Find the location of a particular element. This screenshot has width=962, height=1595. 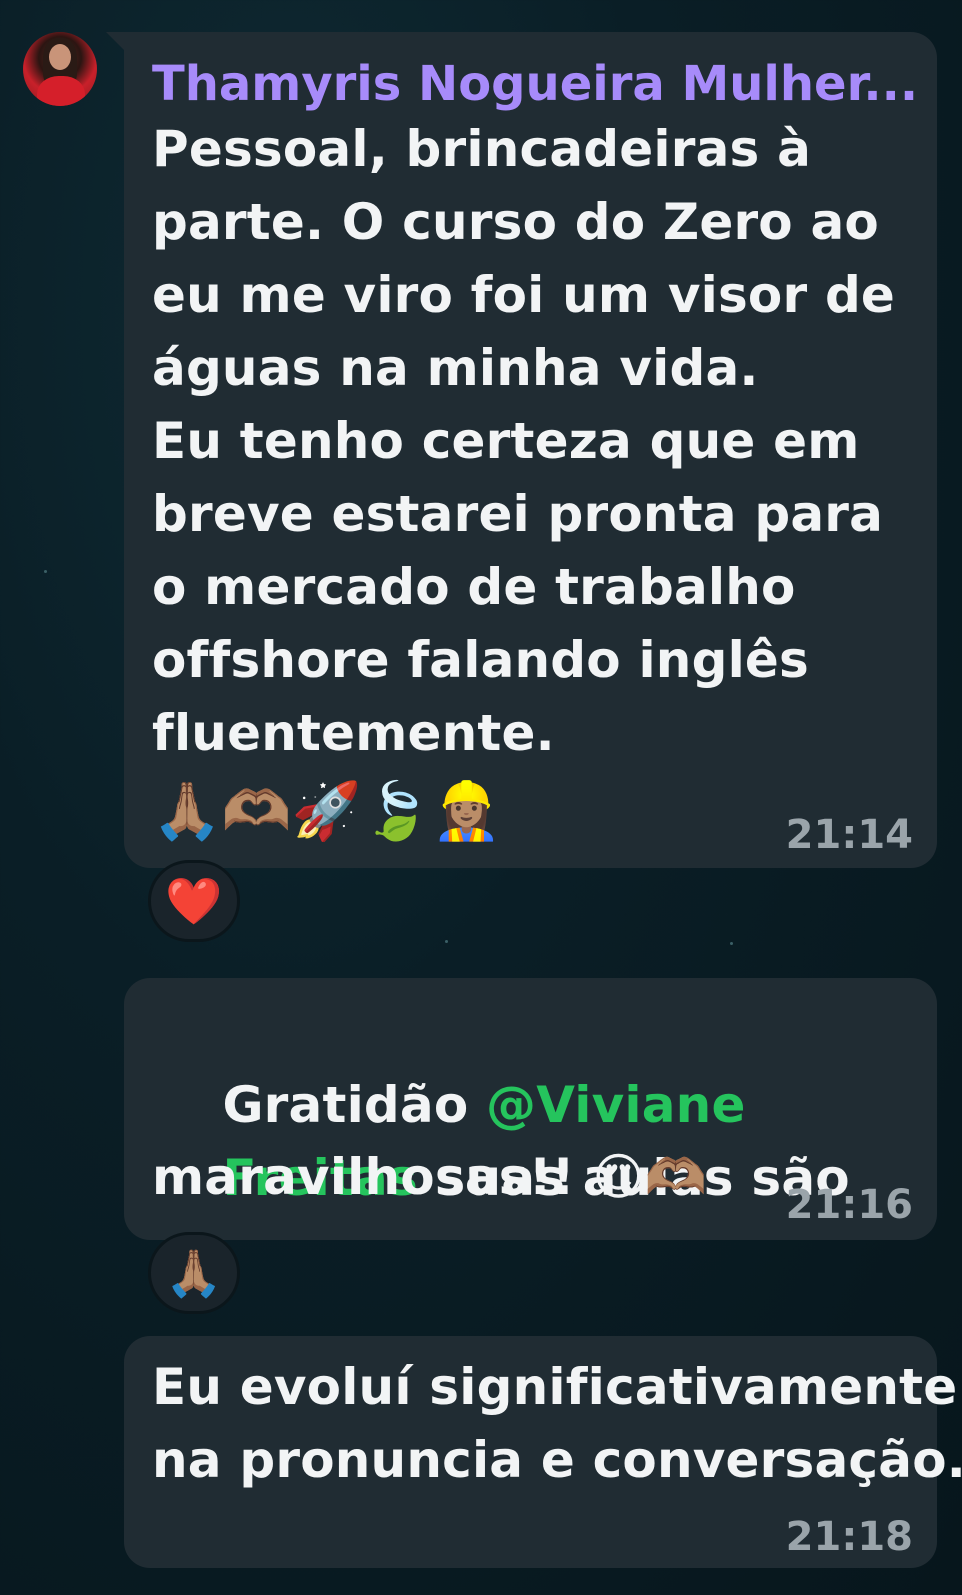

reaction-badge: ❤️ is located at coordinates (194, 901).